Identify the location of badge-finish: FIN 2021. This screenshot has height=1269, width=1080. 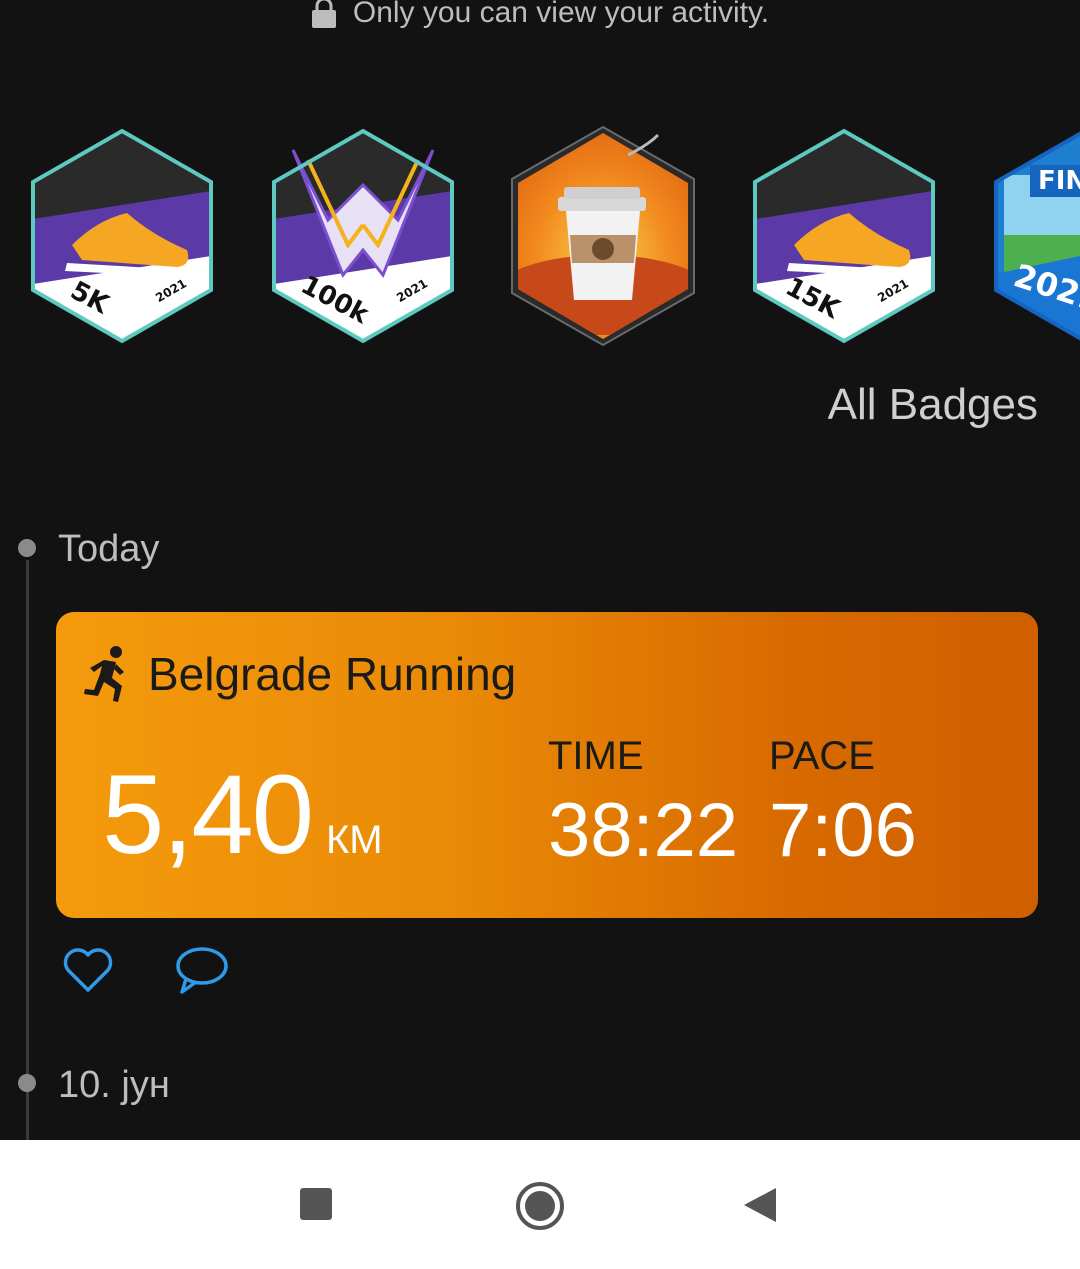
(1035, 236).